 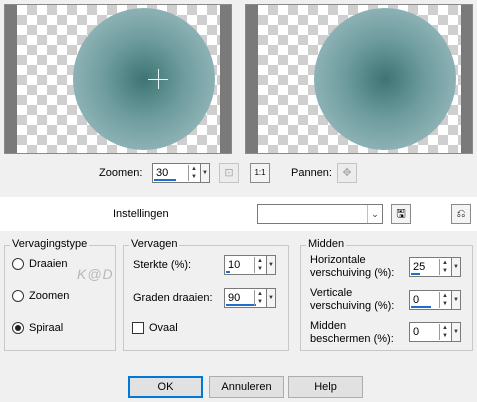 What do you see at coordinates (144, 79) in the screenshot?
I see `preview-before-image` at bounding box center [144, 79].